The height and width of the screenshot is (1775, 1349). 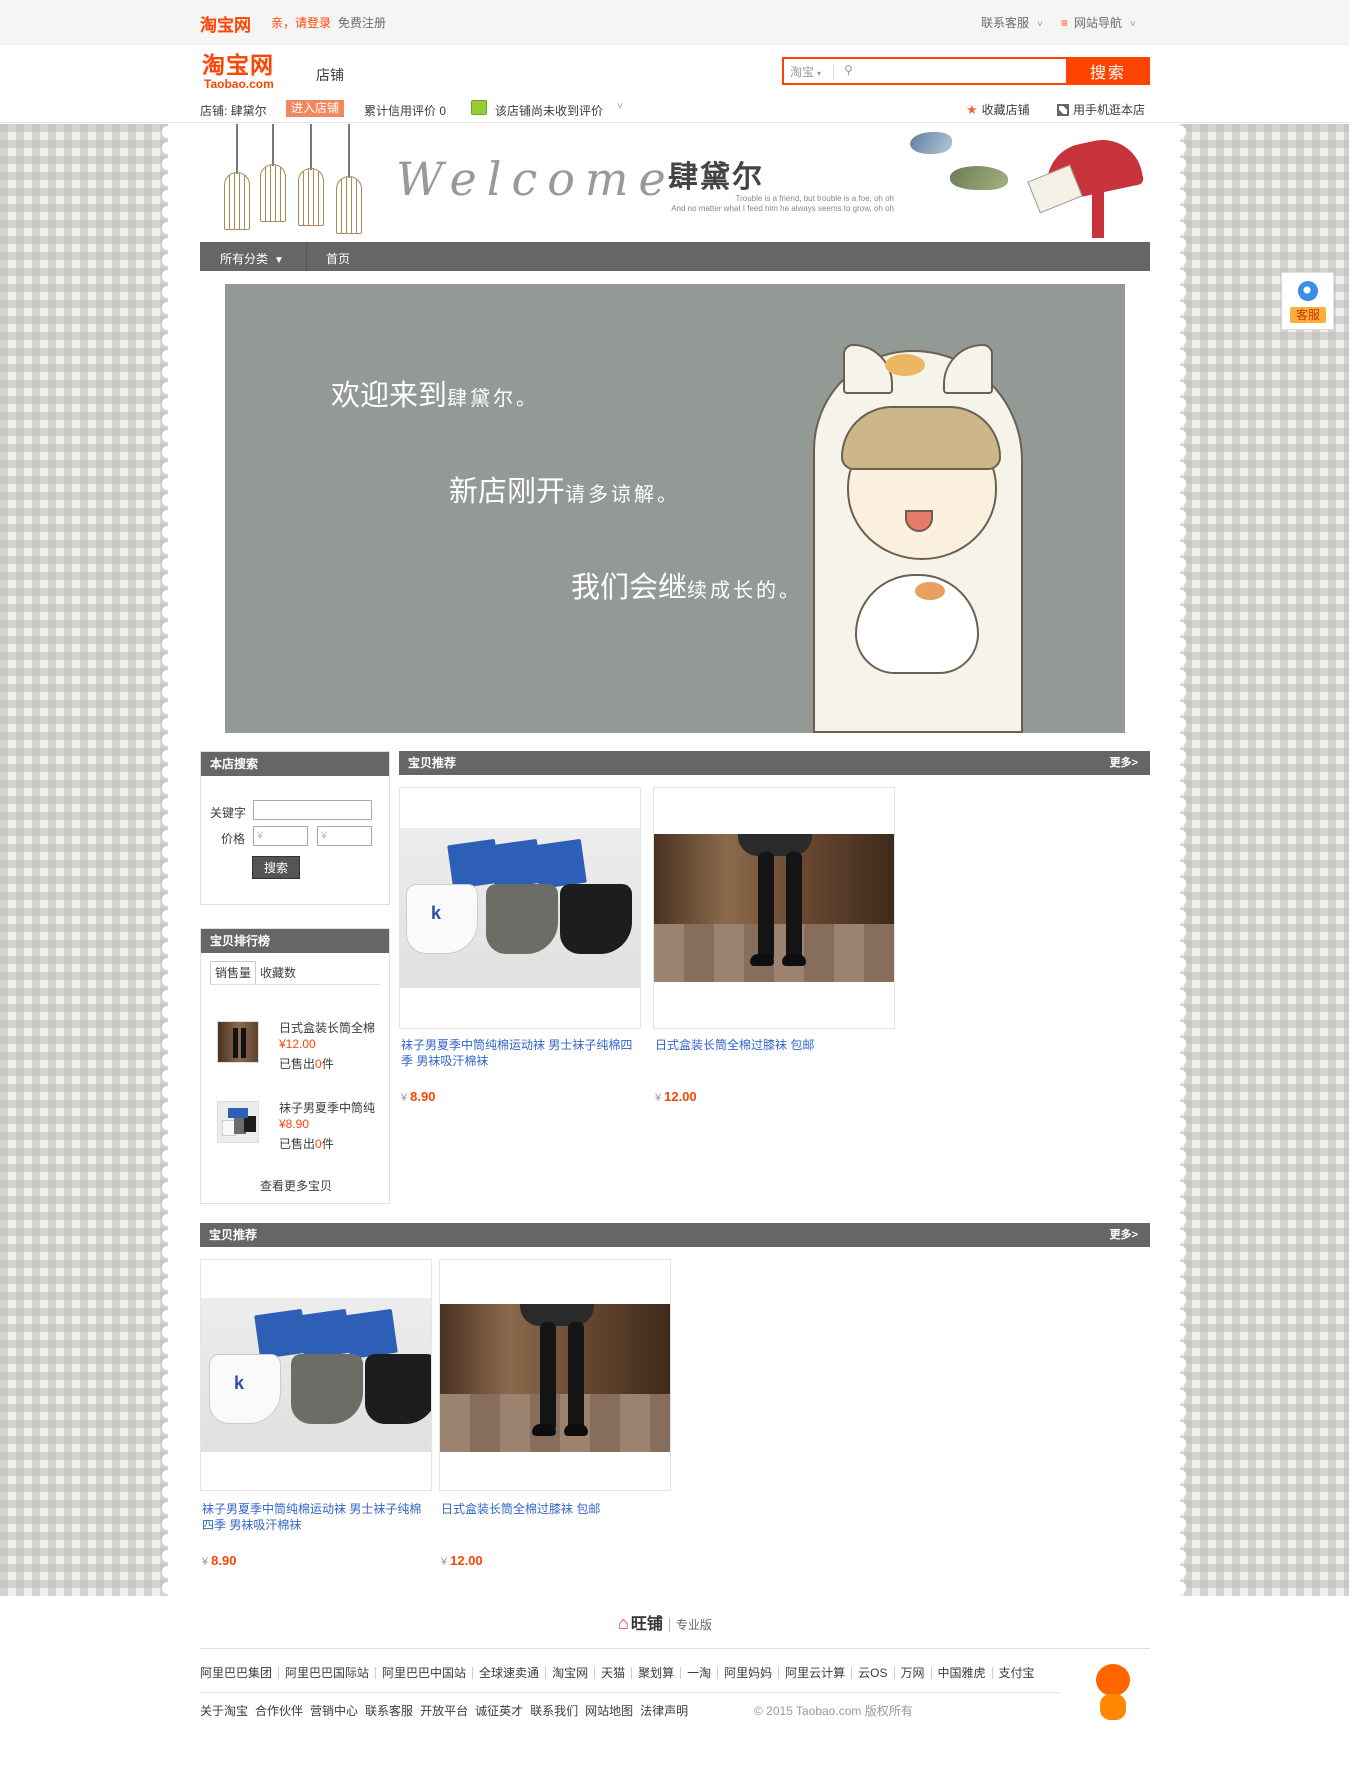 I want to click on hero-line-2-small: 请多谅解。, so click(x=623, y=494).